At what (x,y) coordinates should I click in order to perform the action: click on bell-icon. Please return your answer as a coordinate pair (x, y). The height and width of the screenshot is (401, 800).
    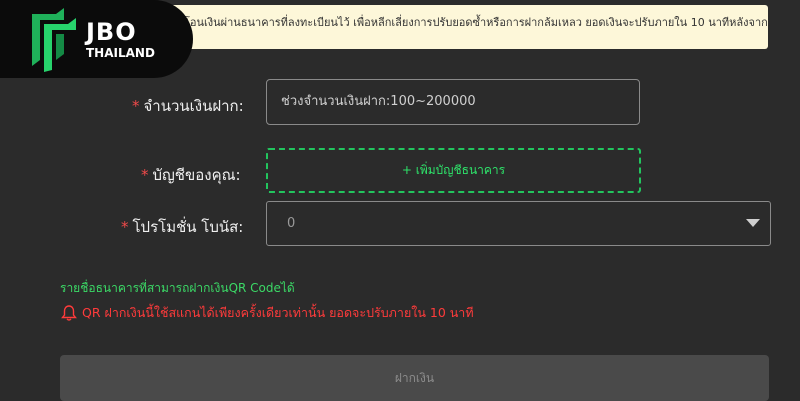
    Looking at the image, I should click on (69, 313).